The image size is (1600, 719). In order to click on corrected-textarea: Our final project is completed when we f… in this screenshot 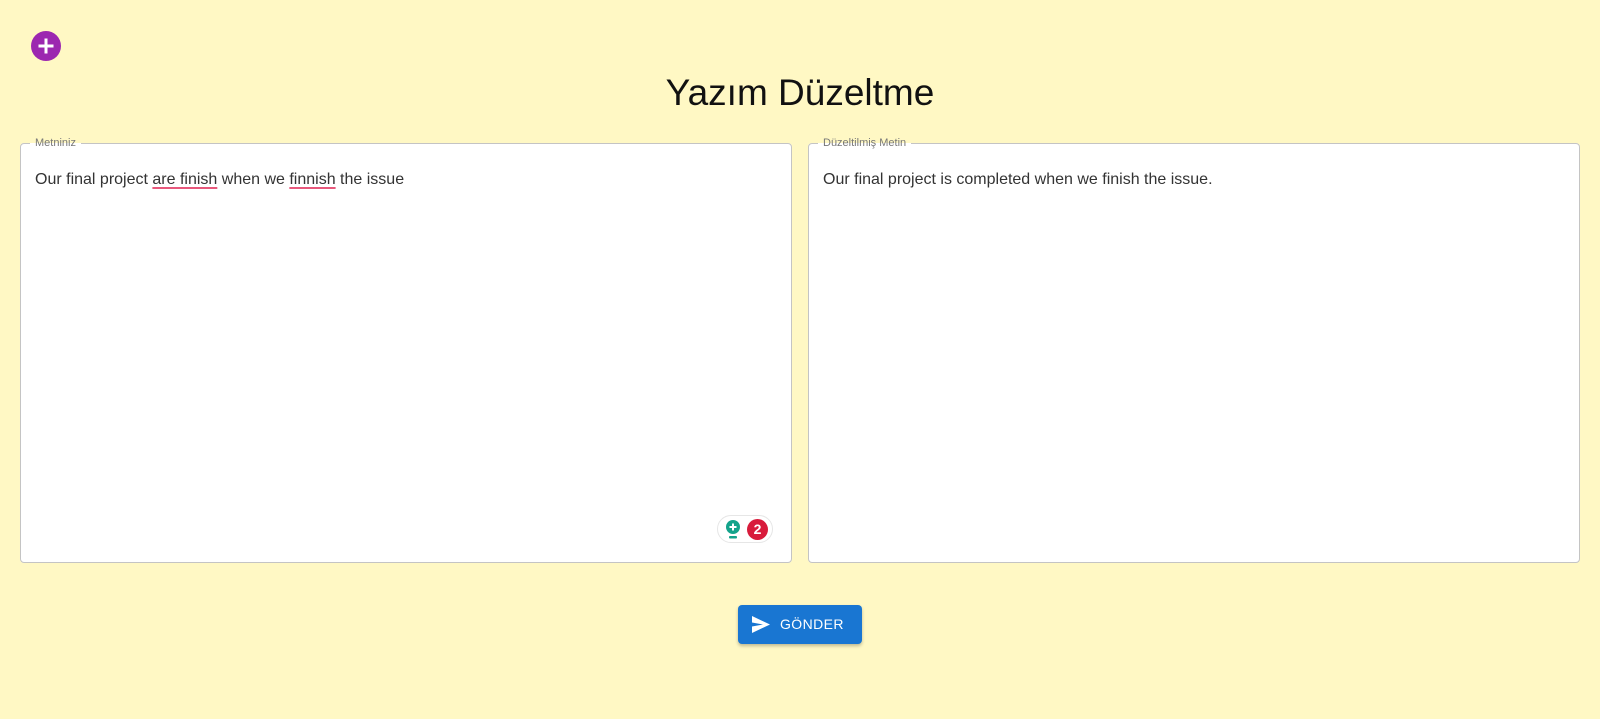, I will do `click(1018, 180)`.